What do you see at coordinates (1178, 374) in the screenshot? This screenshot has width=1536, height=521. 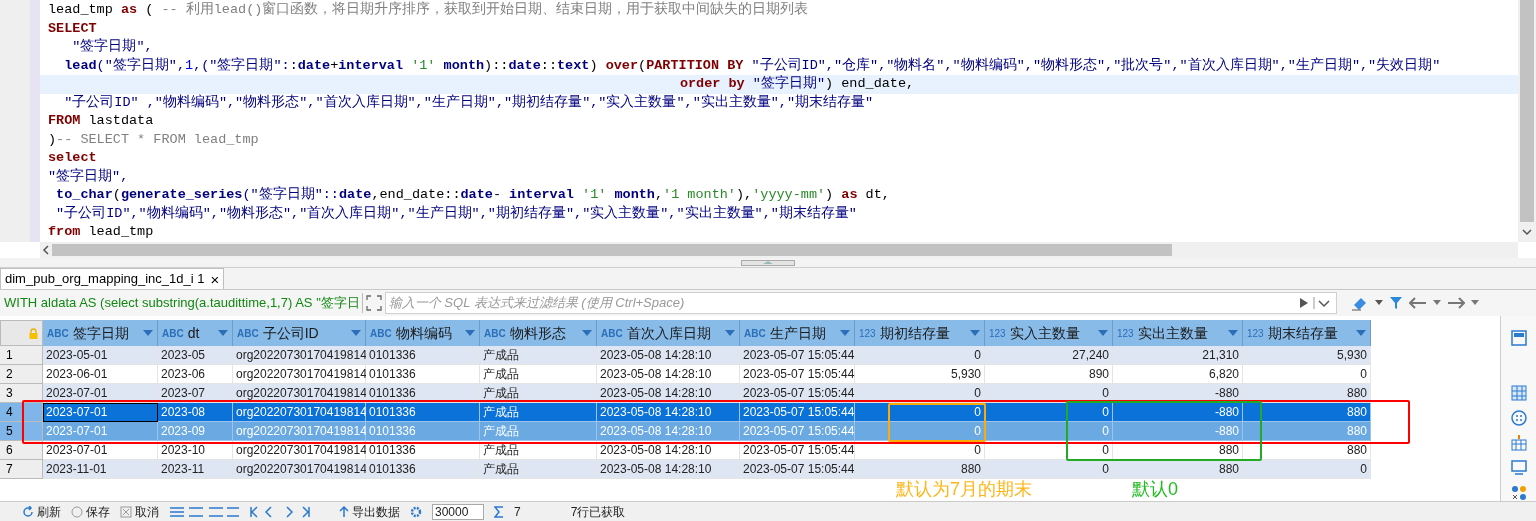 I see `table-cell: 6,820` at bounding box center [1178, 374].